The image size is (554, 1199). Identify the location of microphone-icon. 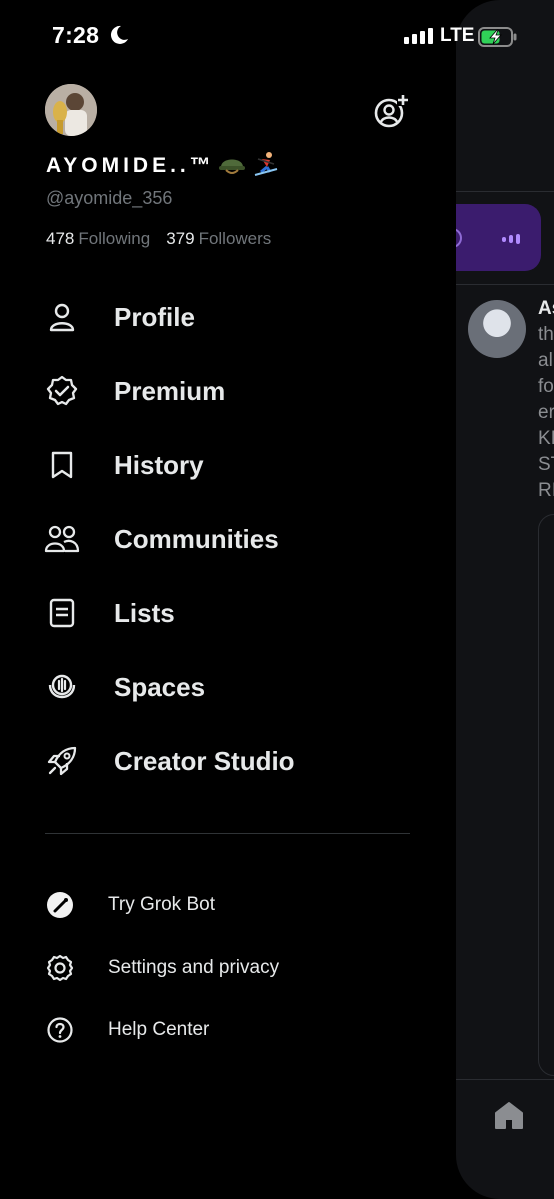
(62, 687).